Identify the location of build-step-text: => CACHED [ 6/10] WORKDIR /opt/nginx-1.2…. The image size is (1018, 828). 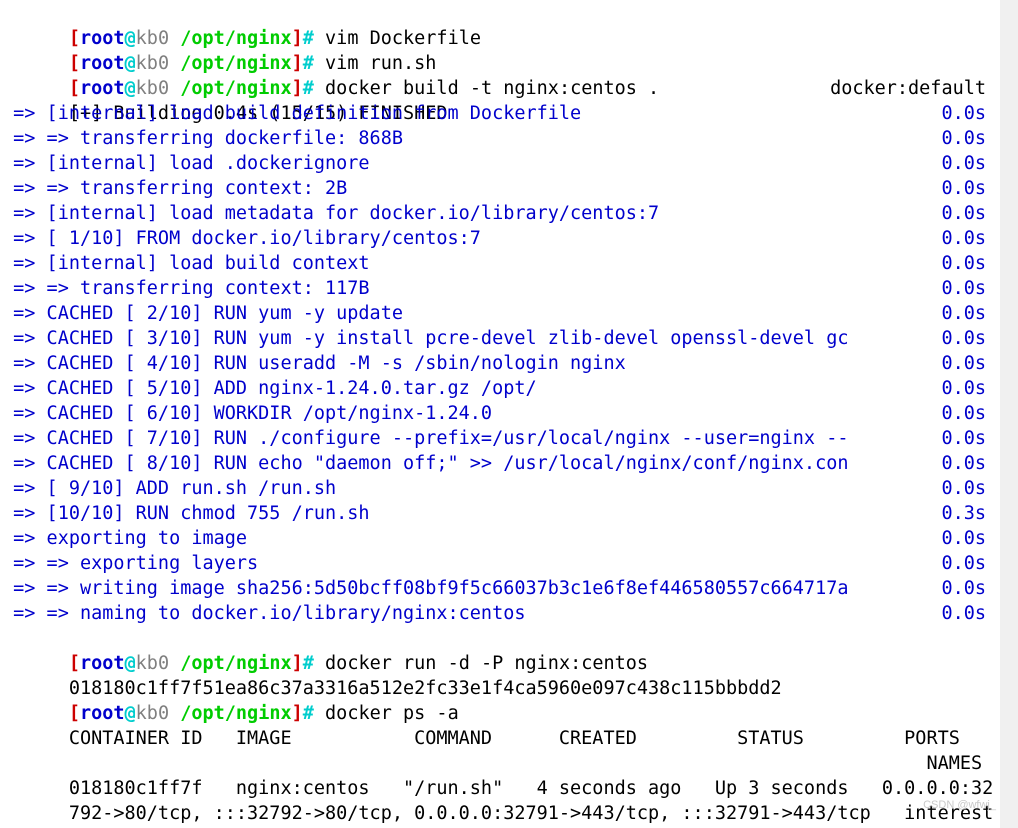
(247, 413).